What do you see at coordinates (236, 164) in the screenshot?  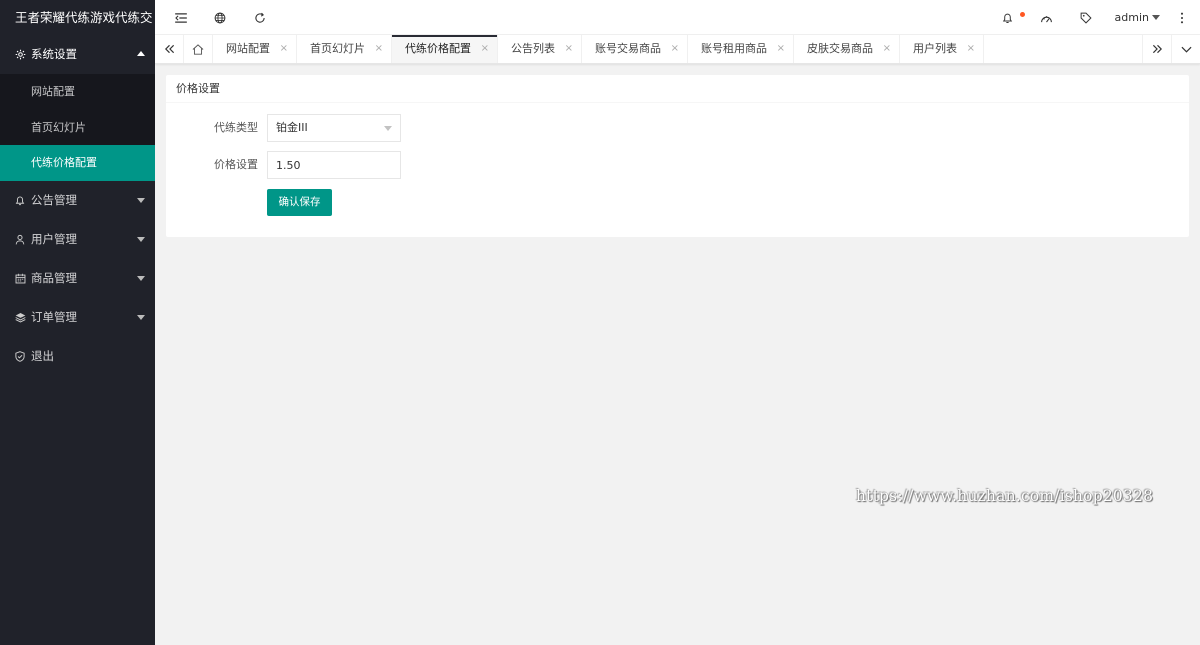 I see `price-label: 价格设置` at bounding box center [236, 164].